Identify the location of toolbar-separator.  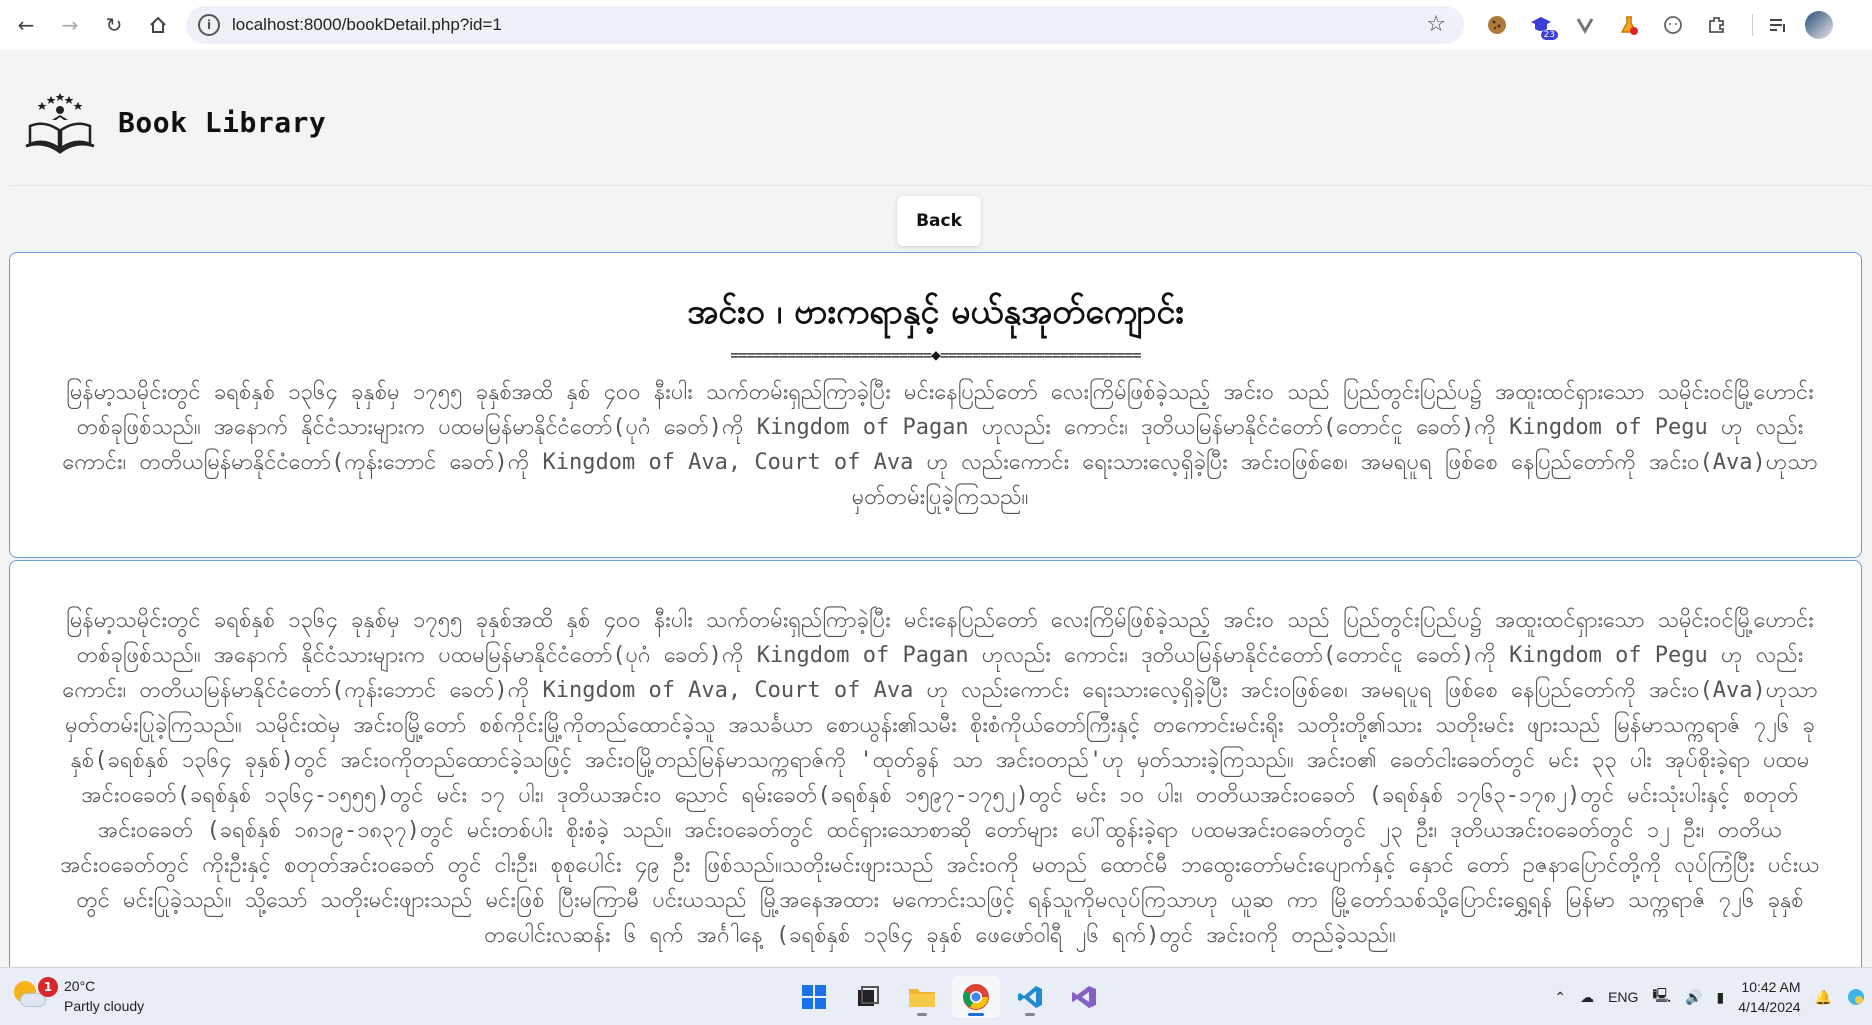
(1752, 25).